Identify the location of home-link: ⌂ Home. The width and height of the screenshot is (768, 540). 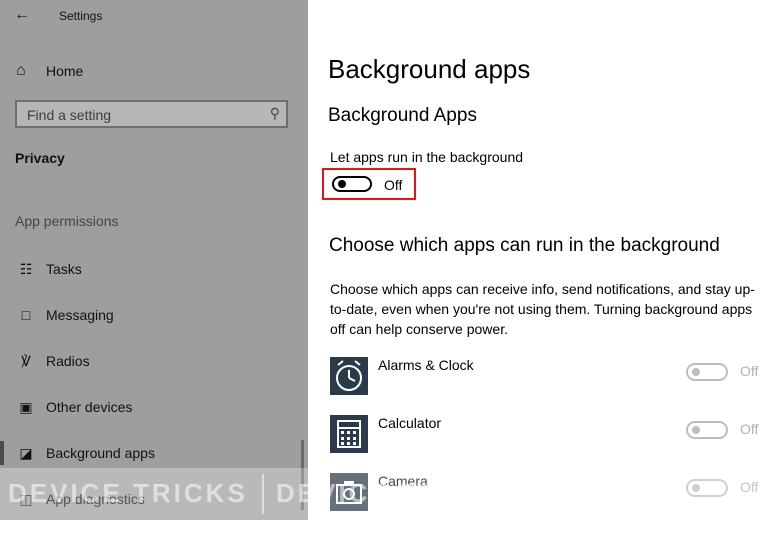
(49, 71).